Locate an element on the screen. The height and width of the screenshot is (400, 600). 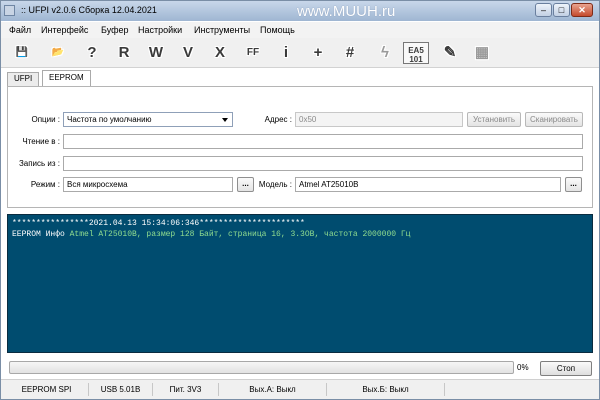
tab-strip: UFPI EEPROM is located at coordinates (300, 78).